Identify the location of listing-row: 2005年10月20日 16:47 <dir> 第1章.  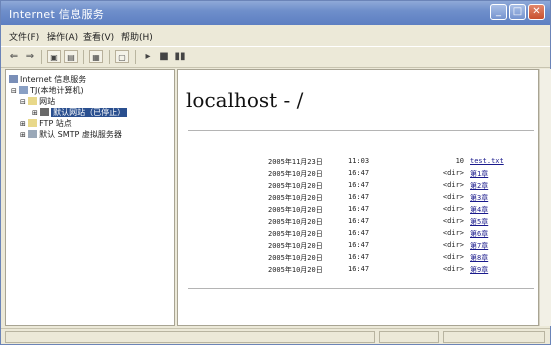
(359, 174).